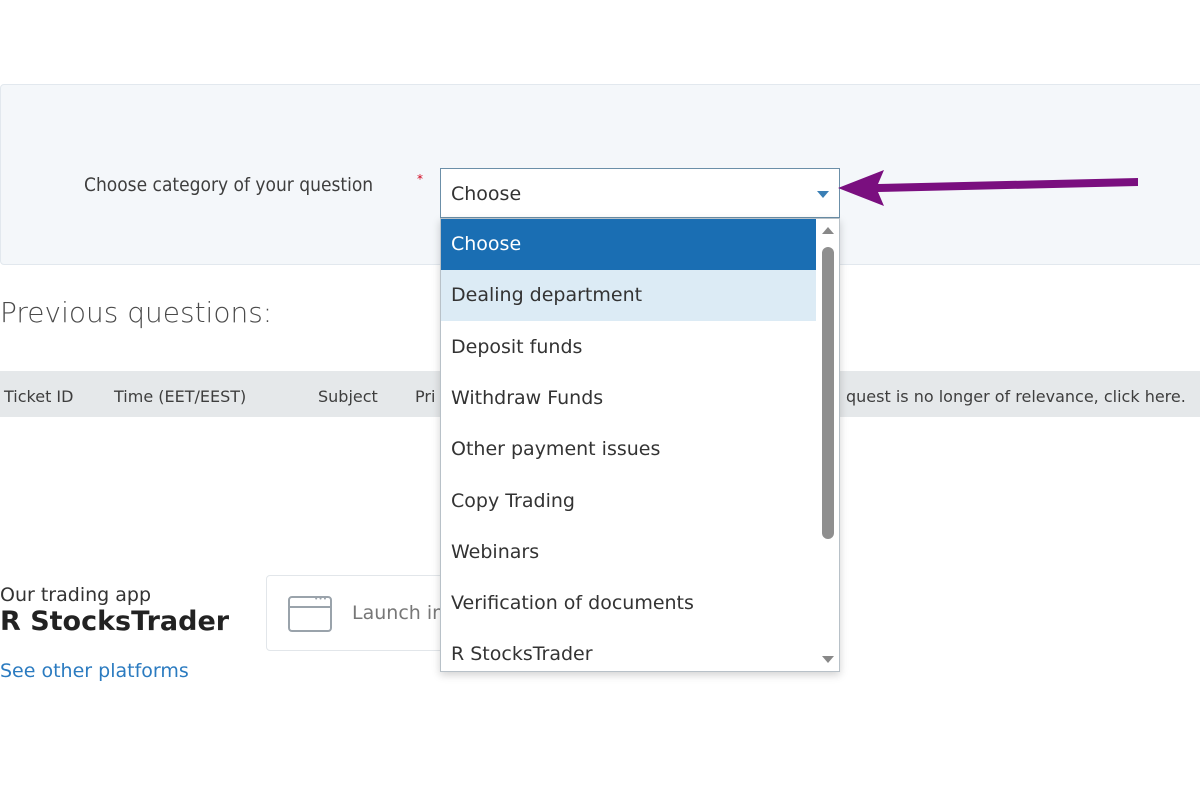  I want to click on option-r-stockstrader: R StocksTrader, so click(628, 650).